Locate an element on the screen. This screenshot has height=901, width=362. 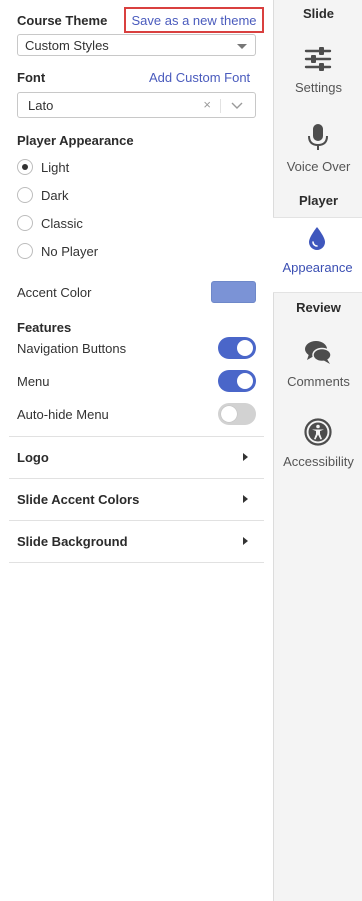
divider is located at coordinates (136, 562).